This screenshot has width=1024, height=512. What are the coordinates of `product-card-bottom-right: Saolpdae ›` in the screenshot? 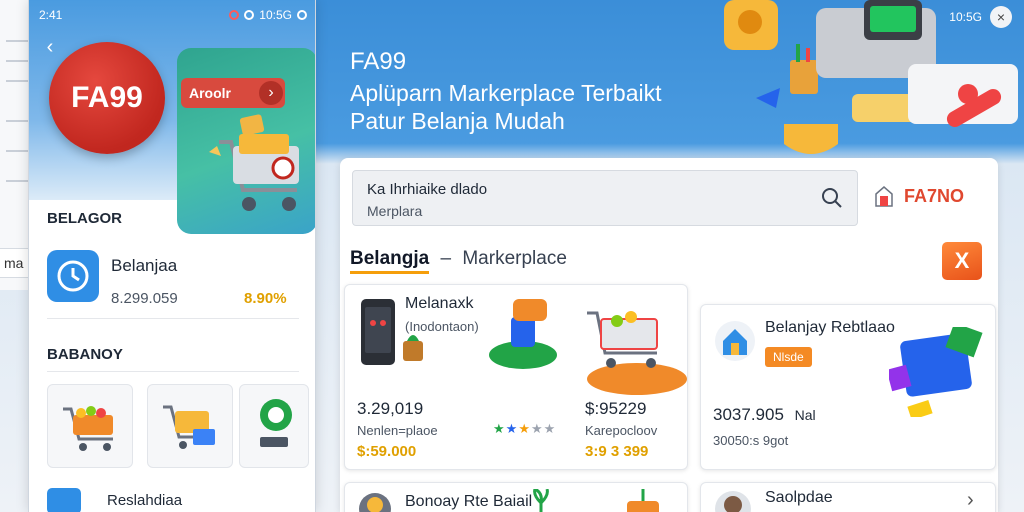 It's located at (848, 497).